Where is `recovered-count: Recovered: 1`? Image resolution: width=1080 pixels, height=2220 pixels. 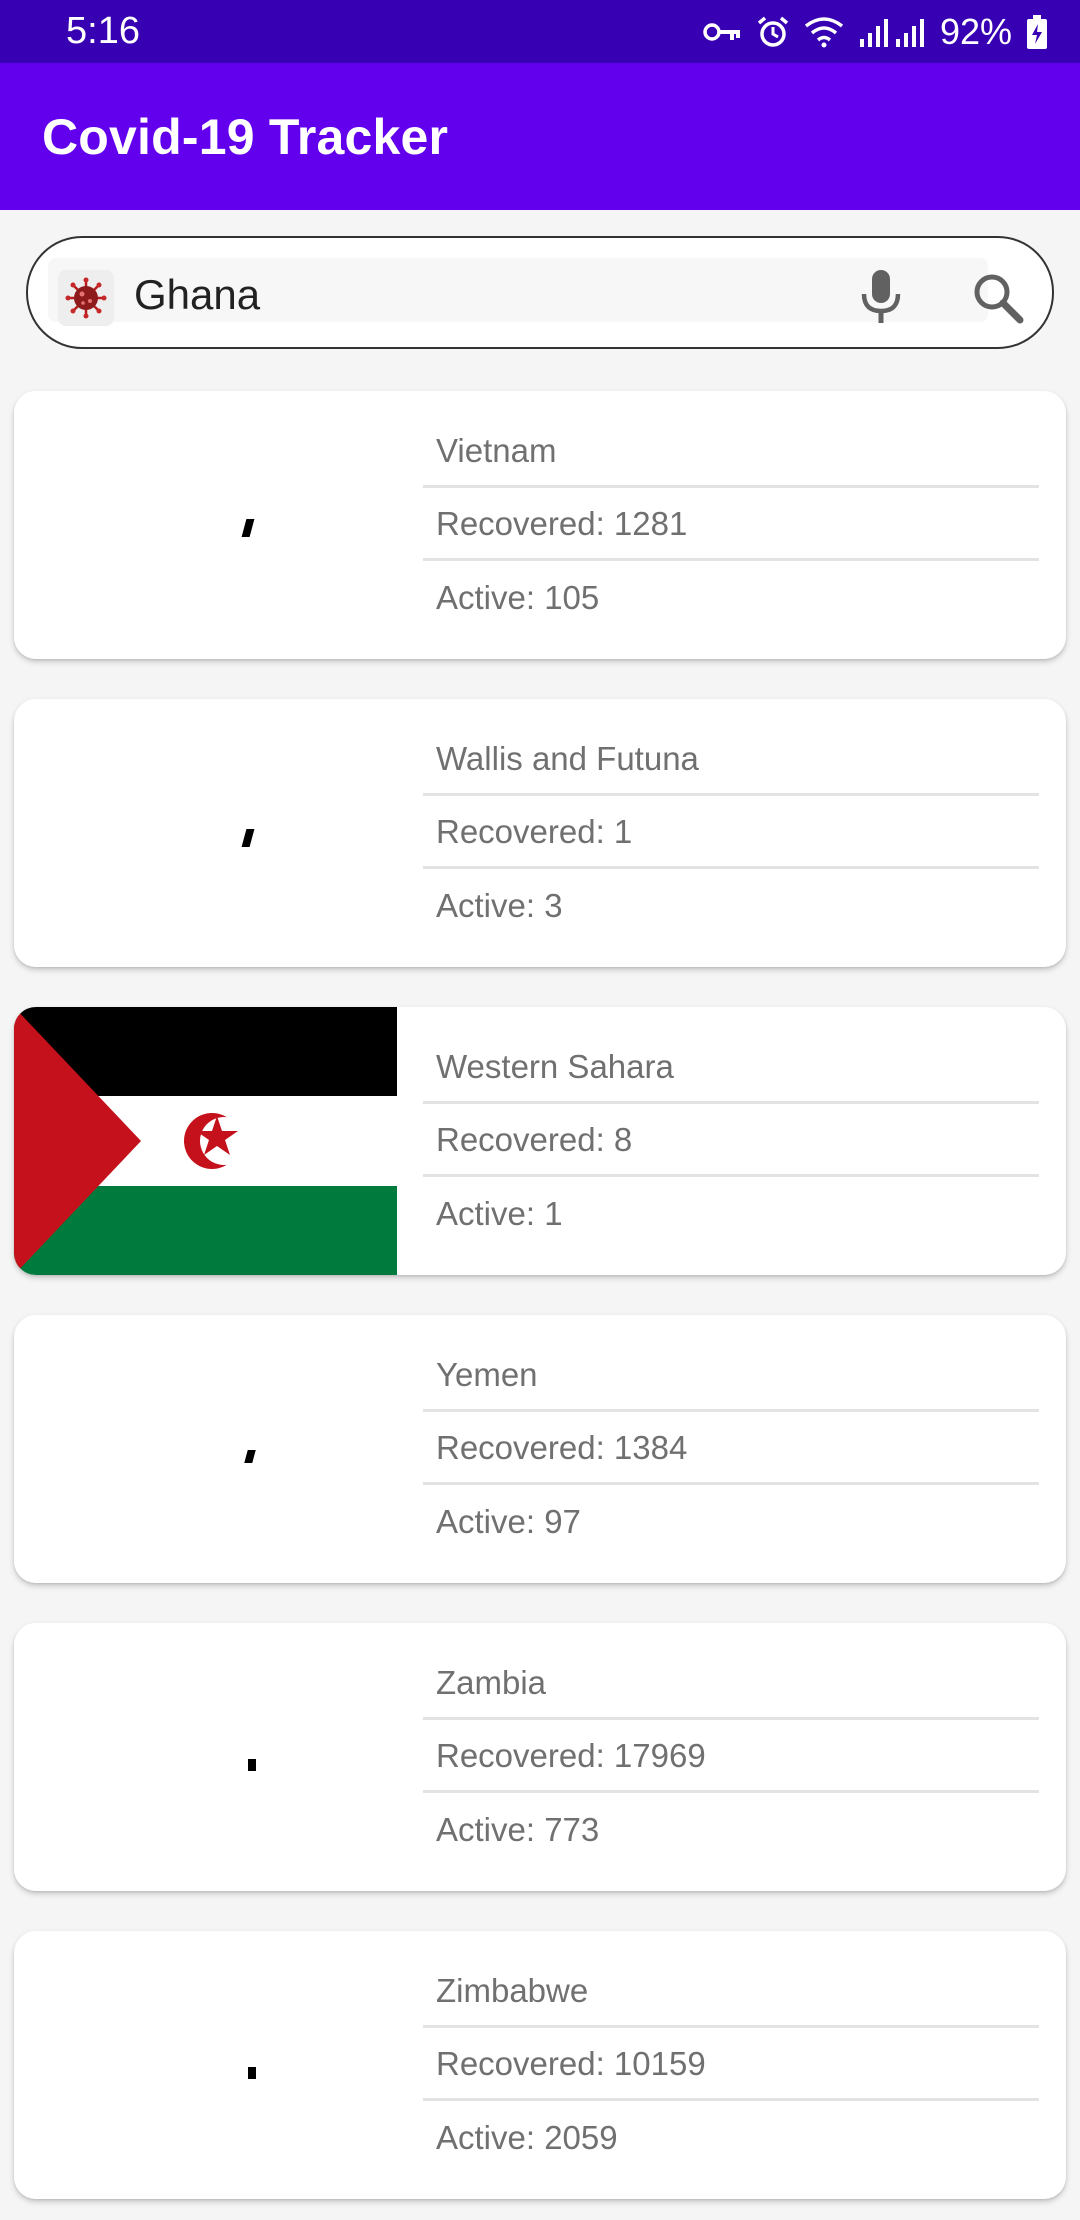
recovered-count: Recovered: 1 is located at coordinates (731, 833).